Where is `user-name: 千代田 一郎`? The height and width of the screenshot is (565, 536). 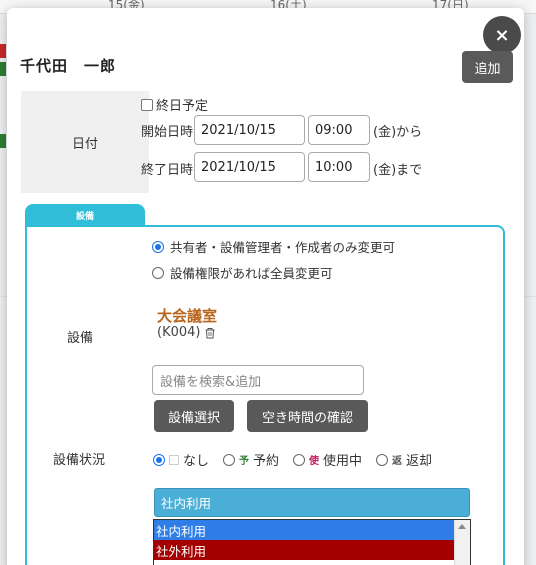 user-name: 千代田 一郎 is located at coordinates (68, 66).